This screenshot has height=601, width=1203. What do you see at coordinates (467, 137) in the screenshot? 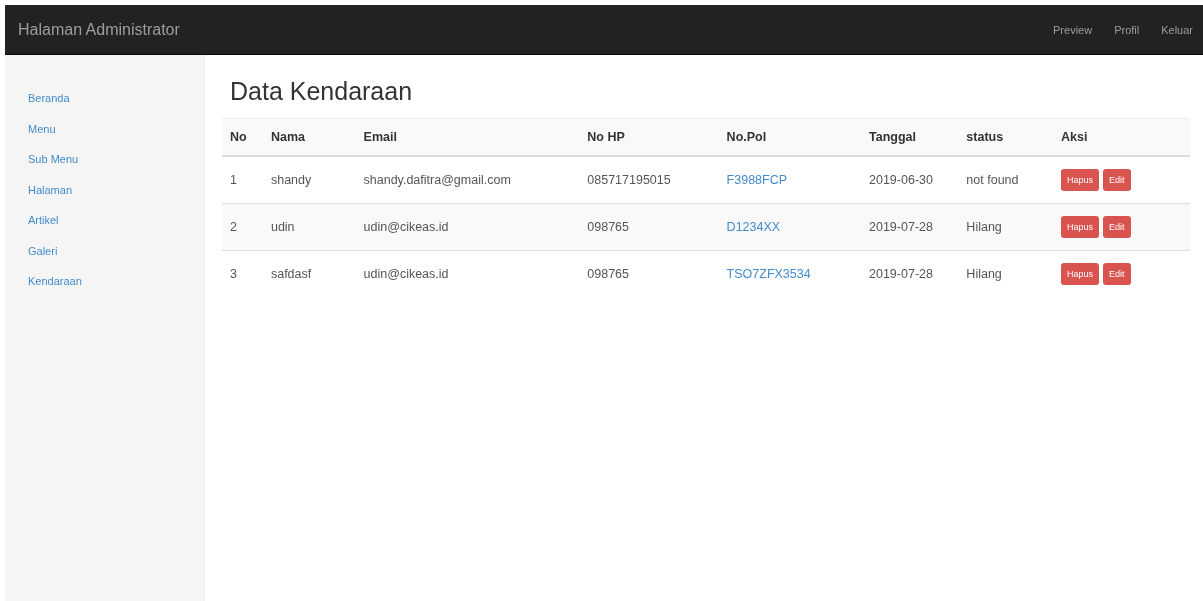
I see `column-header: Email` at bounding box center [467, 137].